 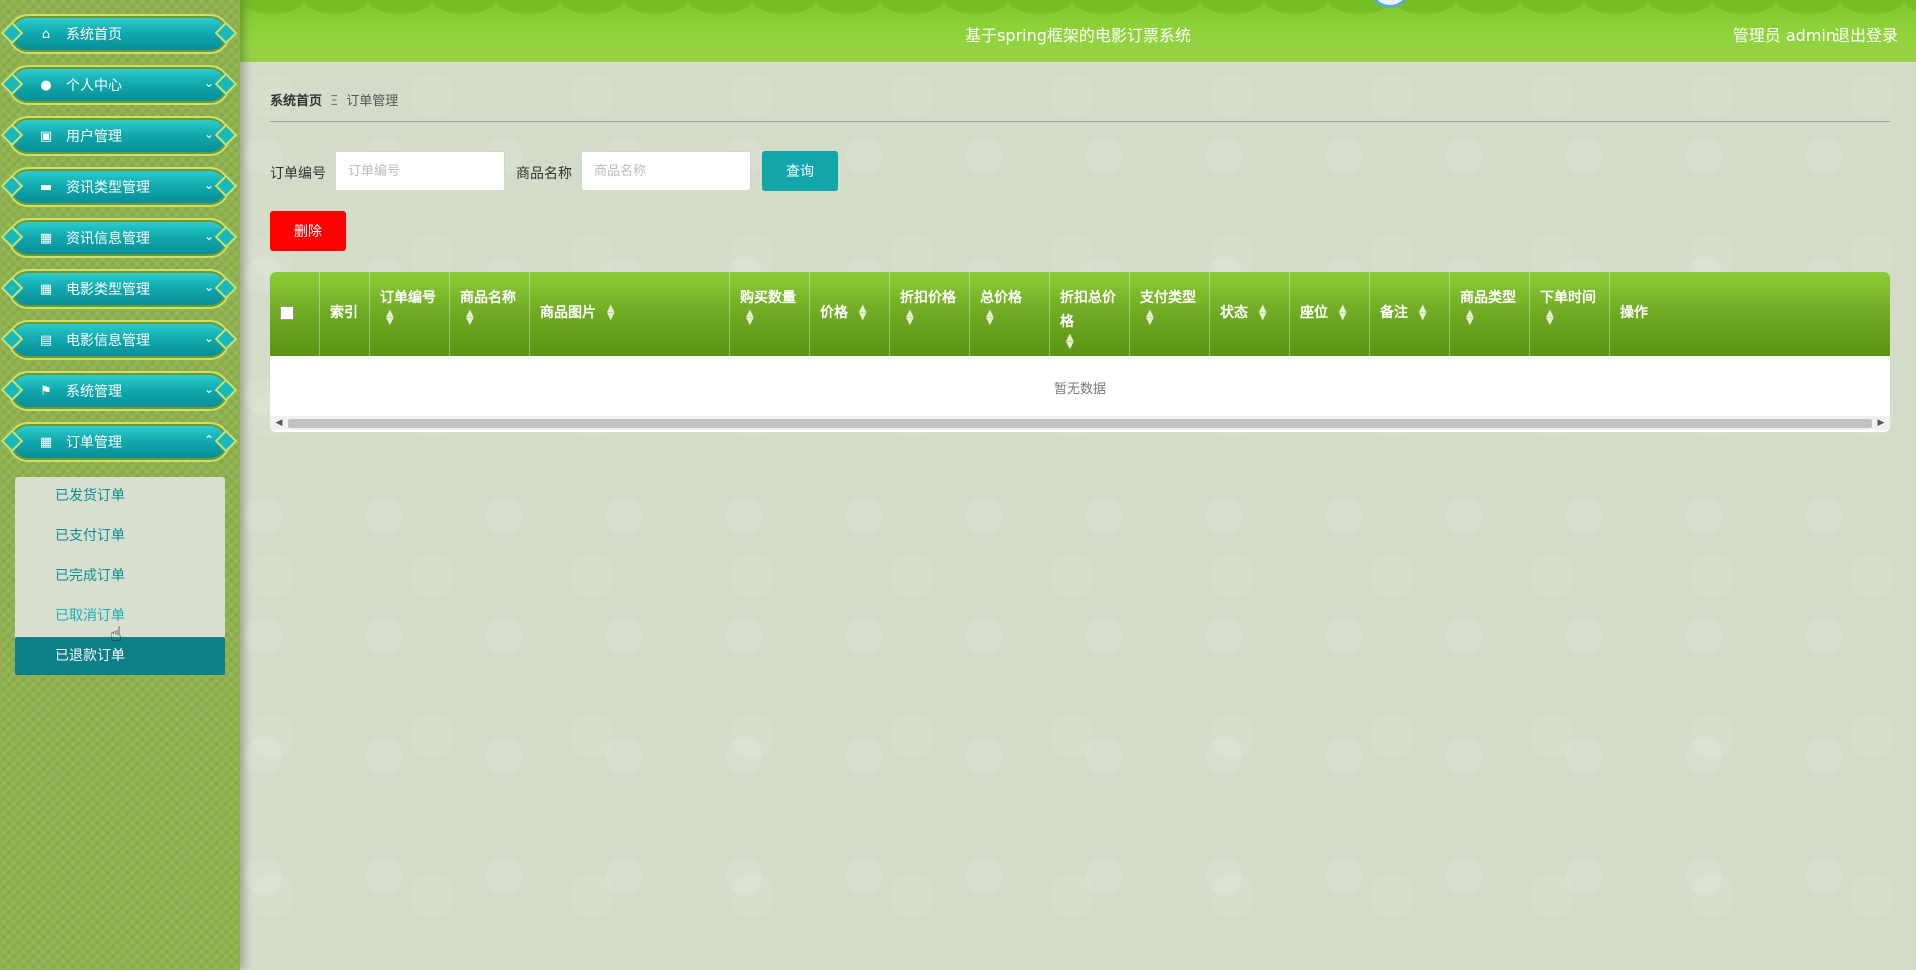 What do you see at coordinates (119, 442) in the screenshot?
I see `sidebar-item-order-management: ▦ 订单管理 ⌃` at bounding box center [119, 442].